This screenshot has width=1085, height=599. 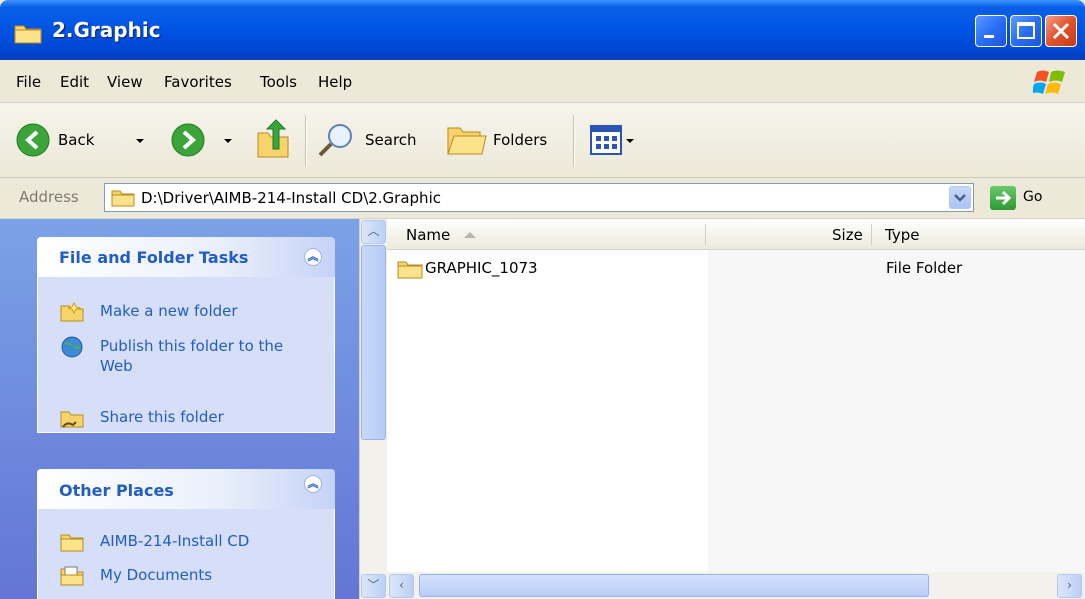 What do you see at coordinates (1061, 31) in the screenshot?
I see `close-button` at bounding box center [1061, 31].